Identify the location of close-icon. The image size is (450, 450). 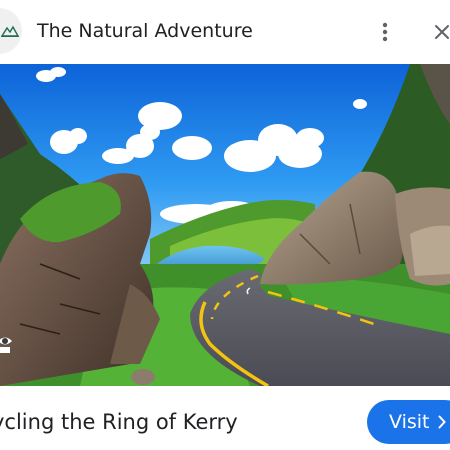
(442, 32).